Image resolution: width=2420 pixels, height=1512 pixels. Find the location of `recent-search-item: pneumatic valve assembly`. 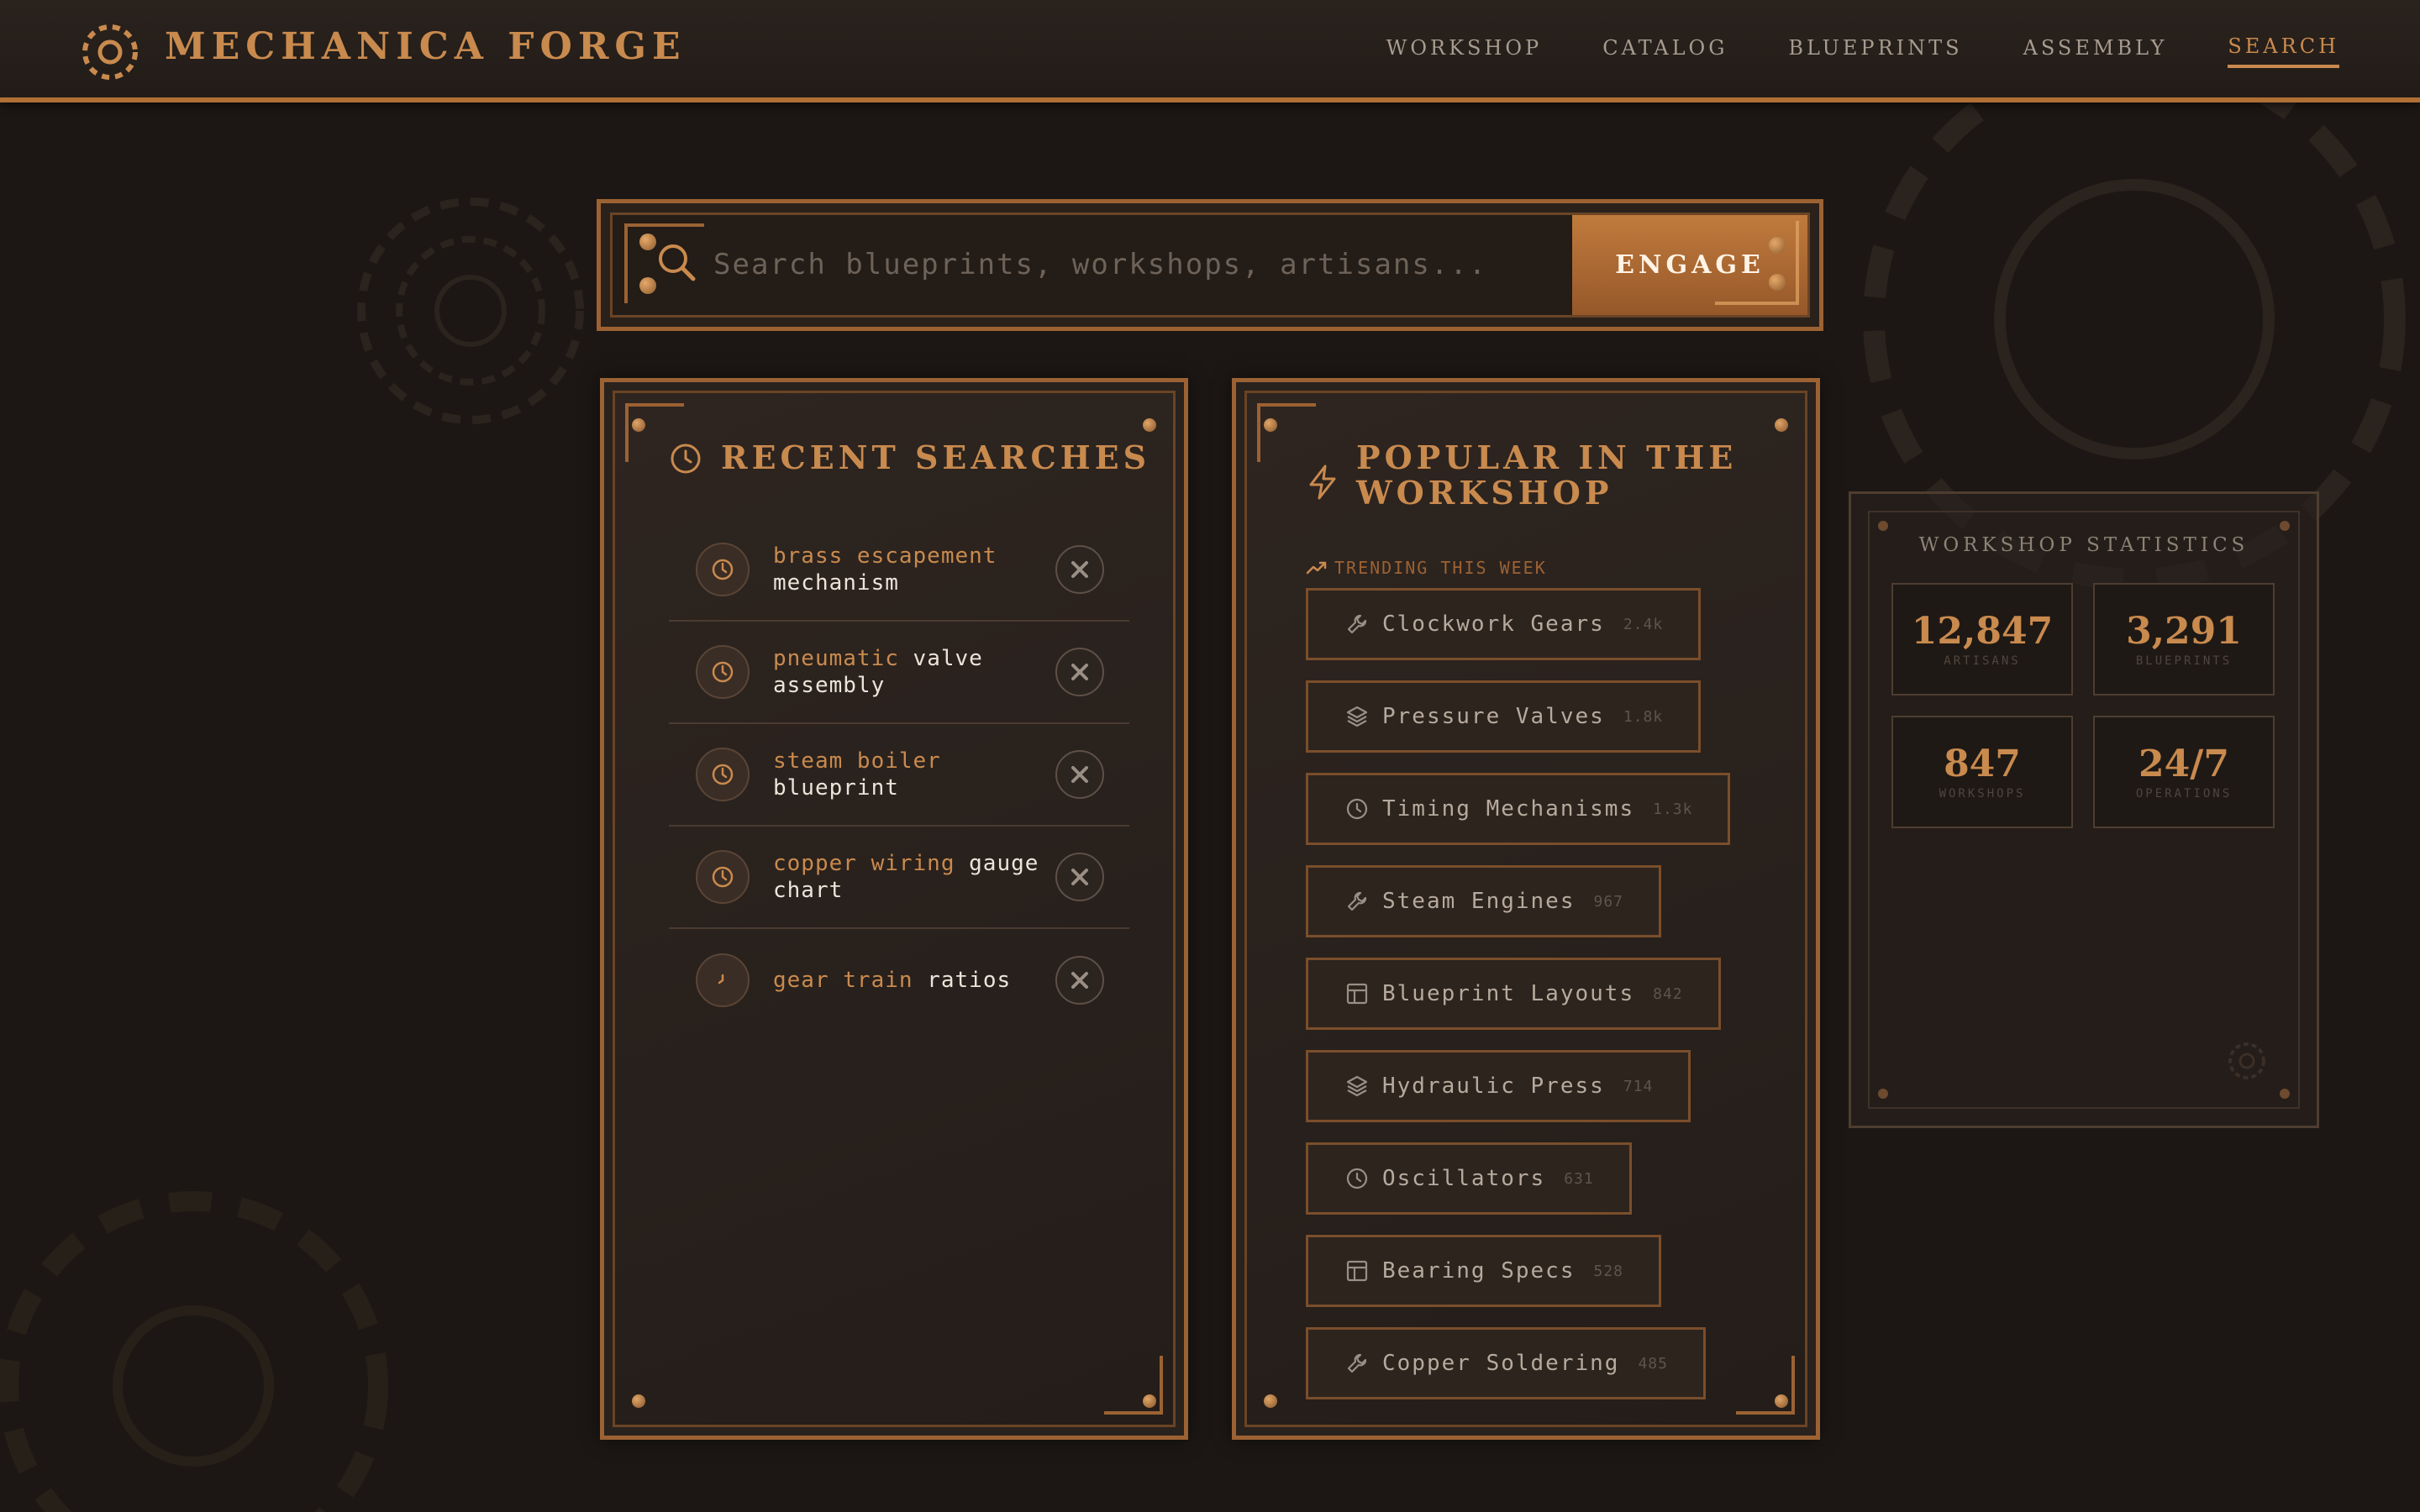

recent-search-item: pneumatic valve assembly is located at coordinates (899, 673).